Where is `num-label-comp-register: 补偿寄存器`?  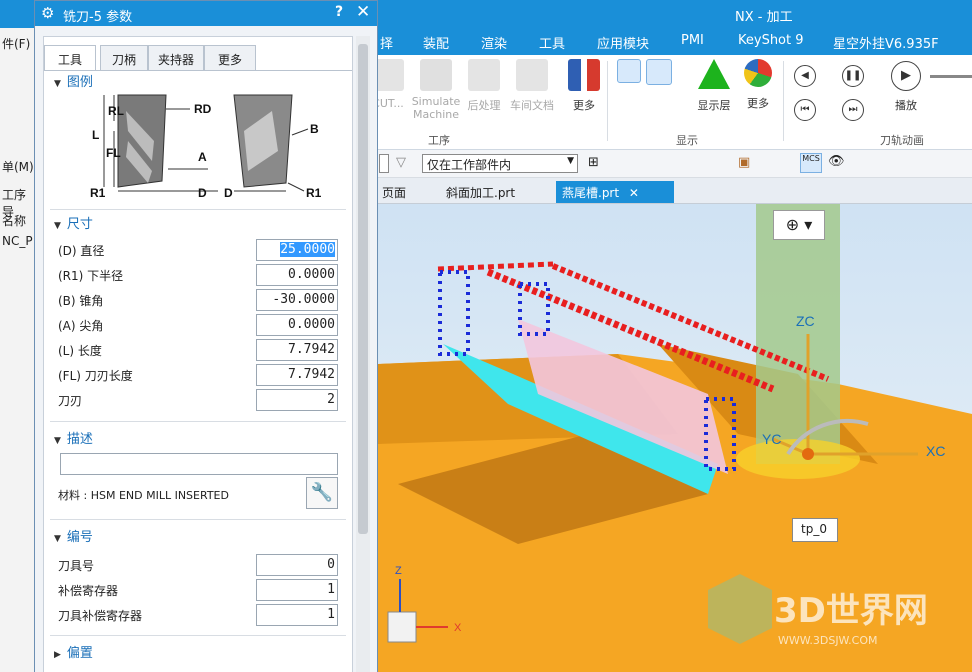
num-label-comp-register: 补偿寄存器 is located at coordinates (88, 591).